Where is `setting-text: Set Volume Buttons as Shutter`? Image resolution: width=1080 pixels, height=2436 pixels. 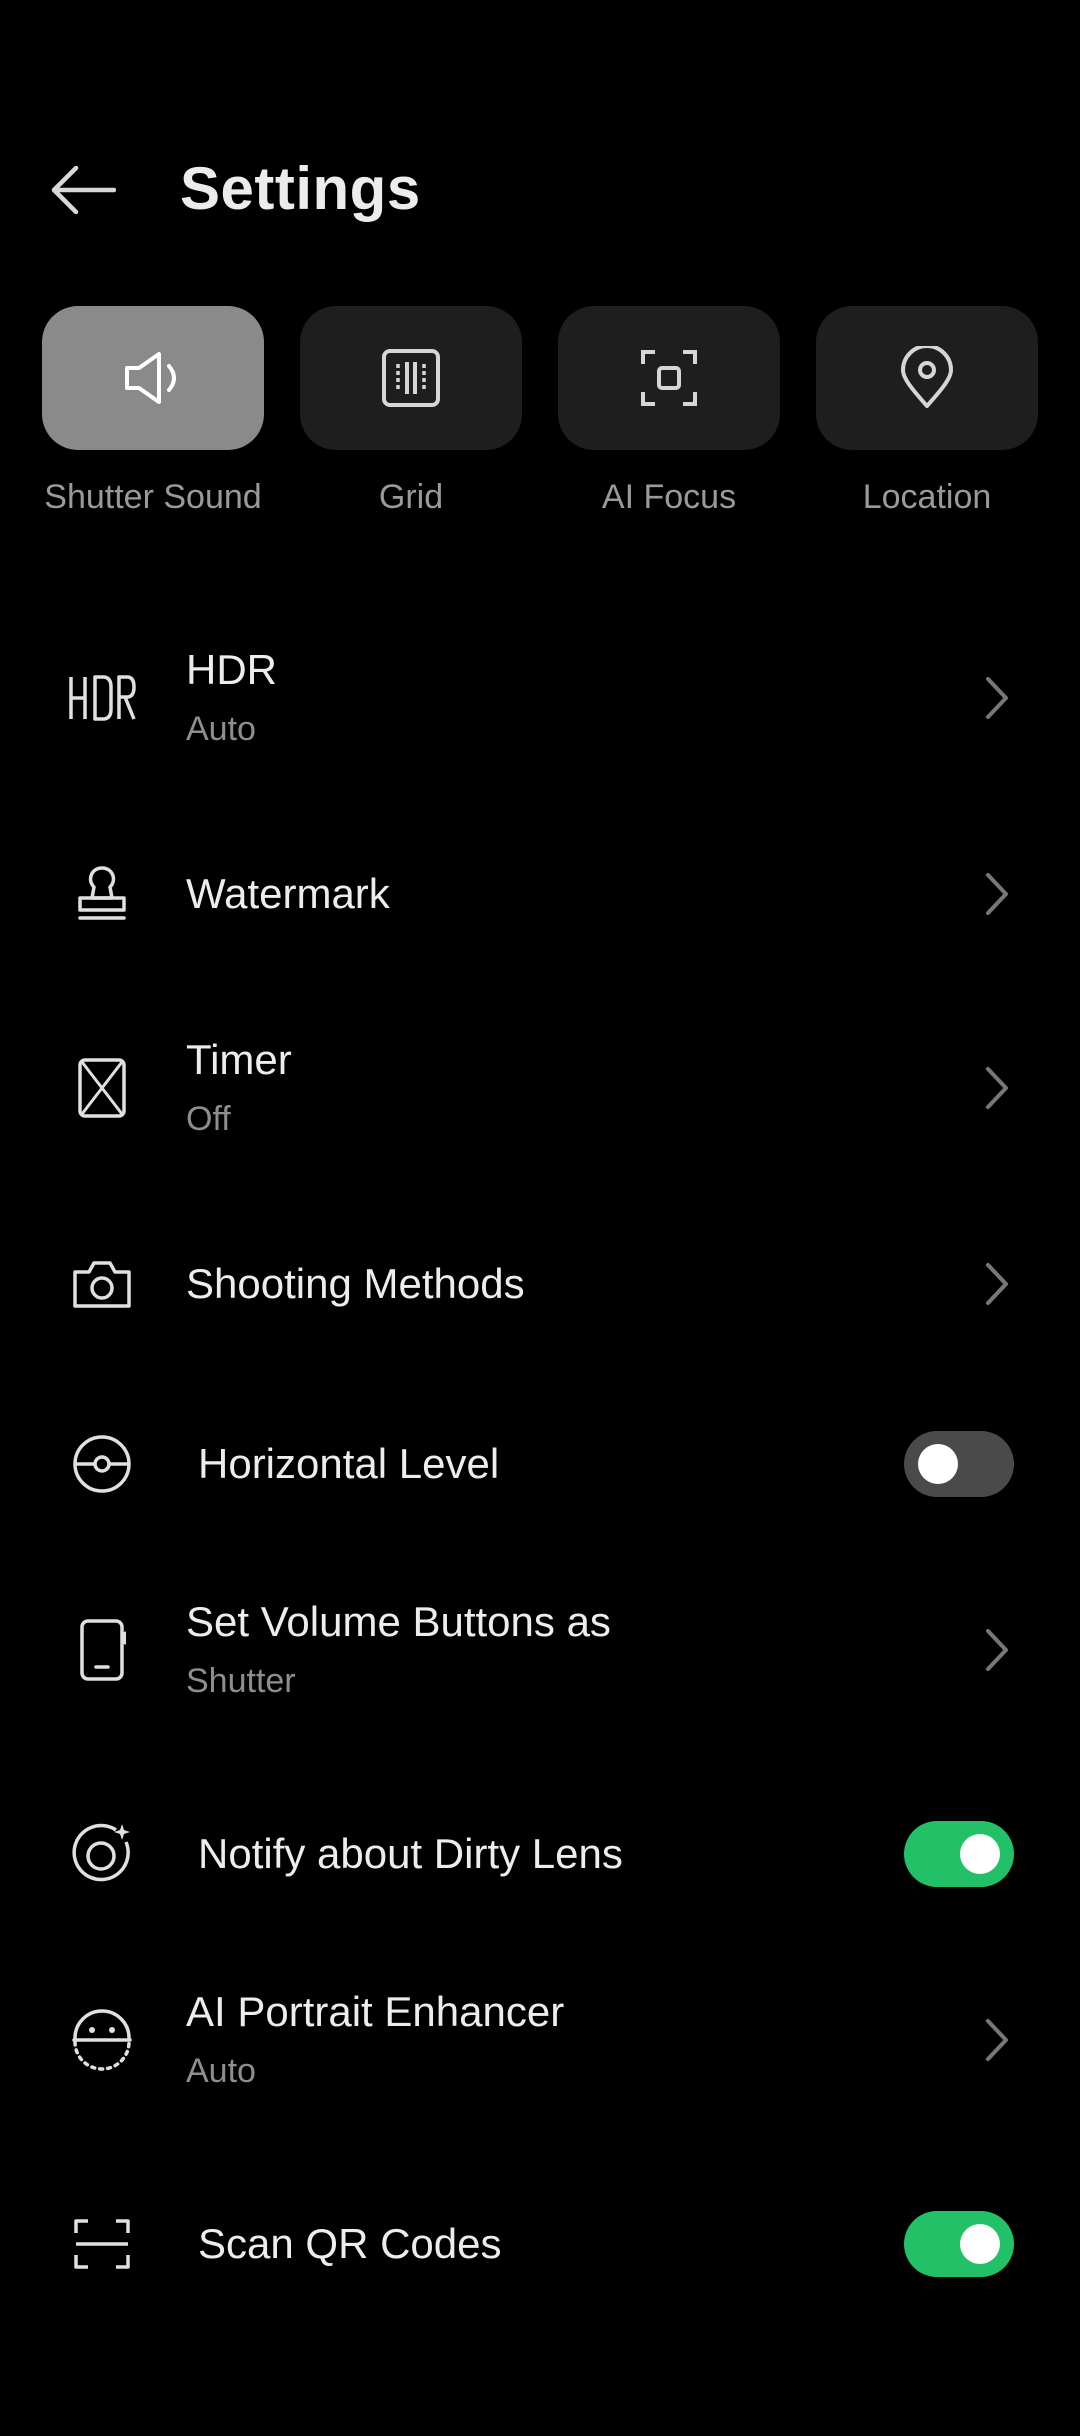 setting-text: Set Volume Buttons as Shutter is located at coordinates (398, 1650).